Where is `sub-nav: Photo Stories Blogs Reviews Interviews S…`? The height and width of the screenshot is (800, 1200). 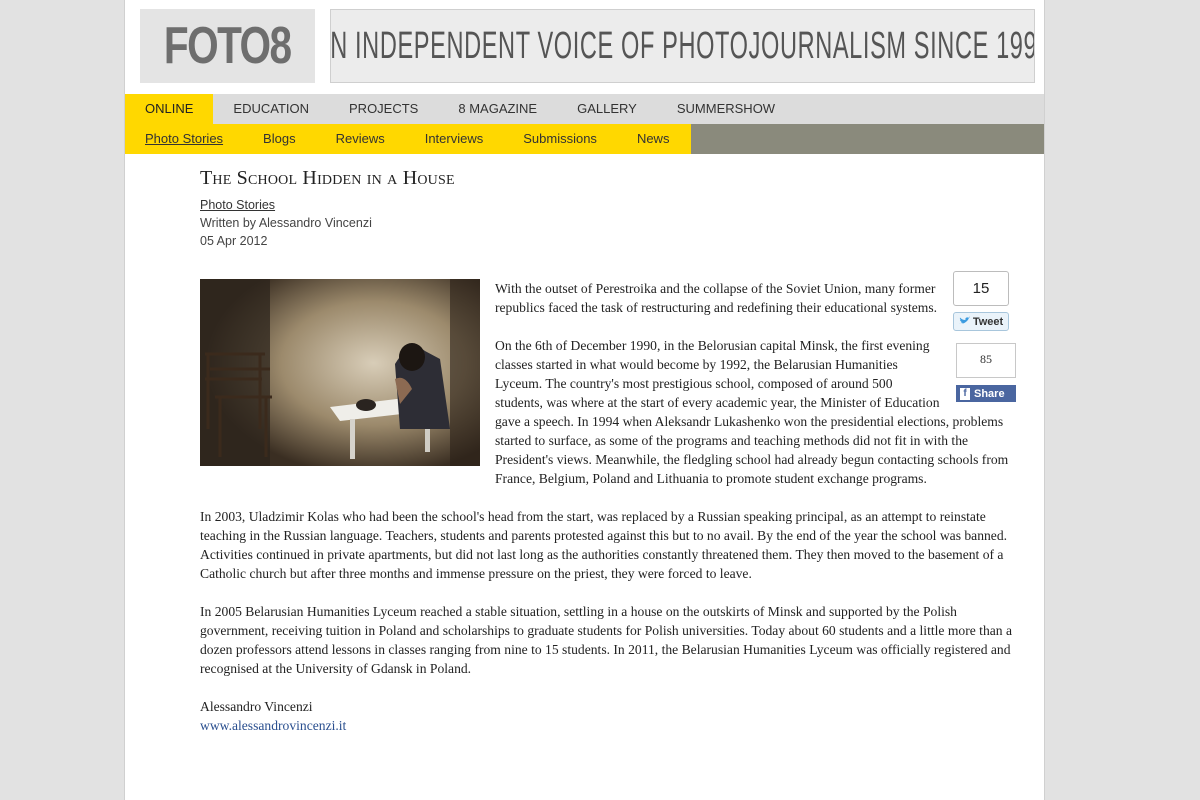
sub-nav: Photo Stories Blogs Reviews Interviews S… is located at coordinates (584, 139).